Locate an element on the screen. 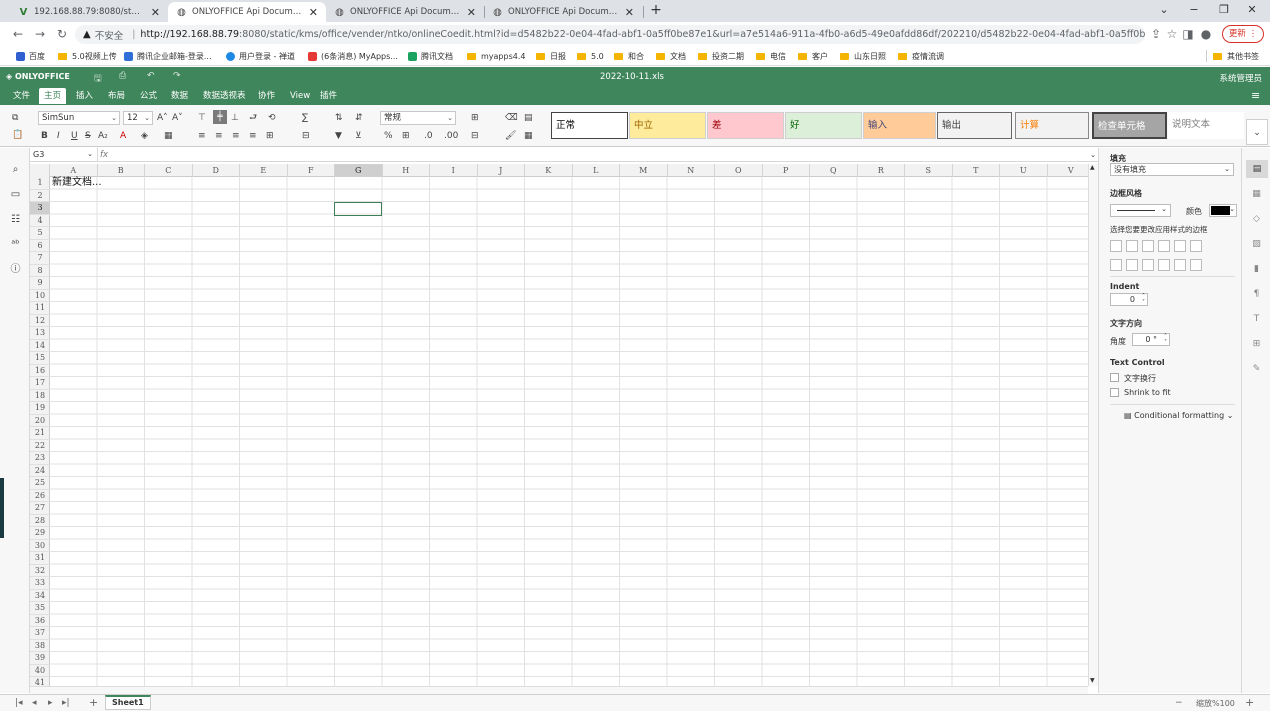 The image size is (1270, 711). align-middle-icon: ╪ is located at coordinates (220, 117).